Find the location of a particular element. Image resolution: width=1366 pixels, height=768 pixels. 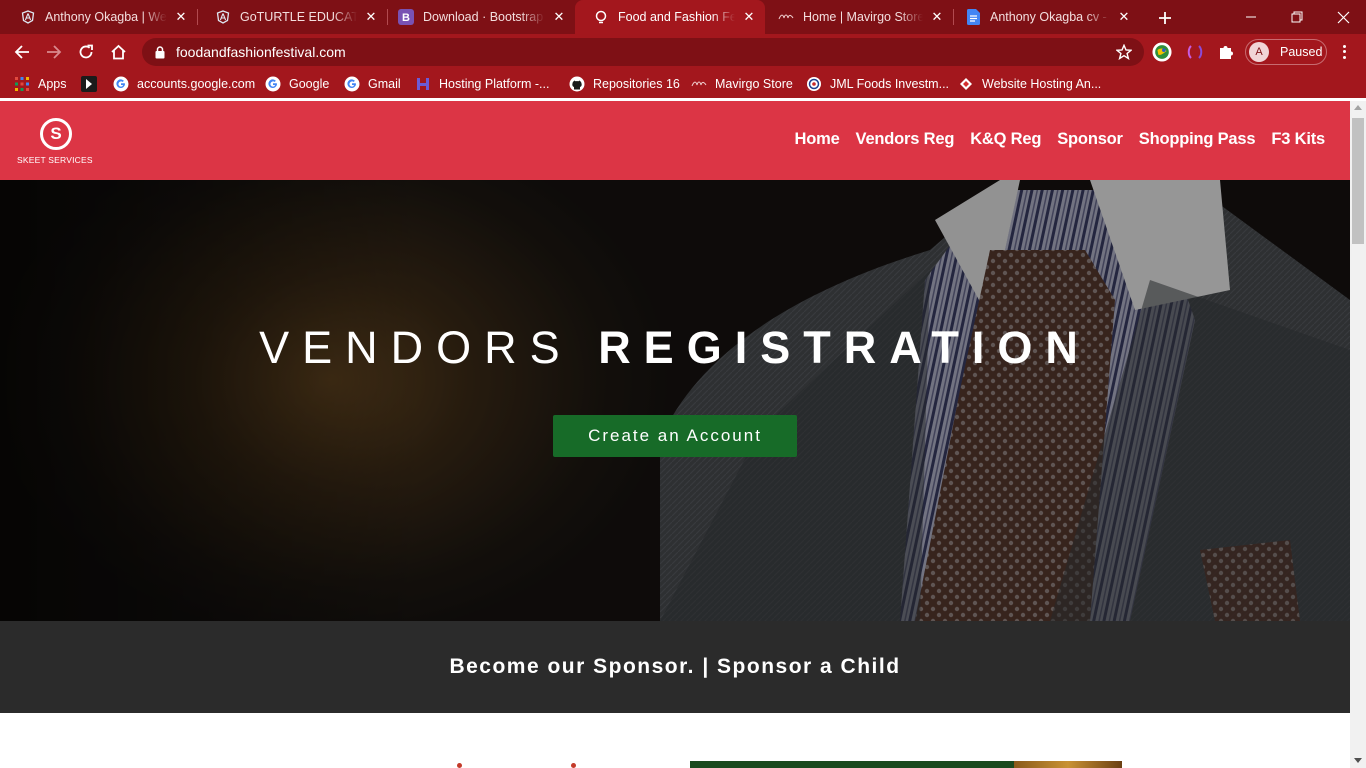

bookmark-logo is located at coordinates (93, 84).